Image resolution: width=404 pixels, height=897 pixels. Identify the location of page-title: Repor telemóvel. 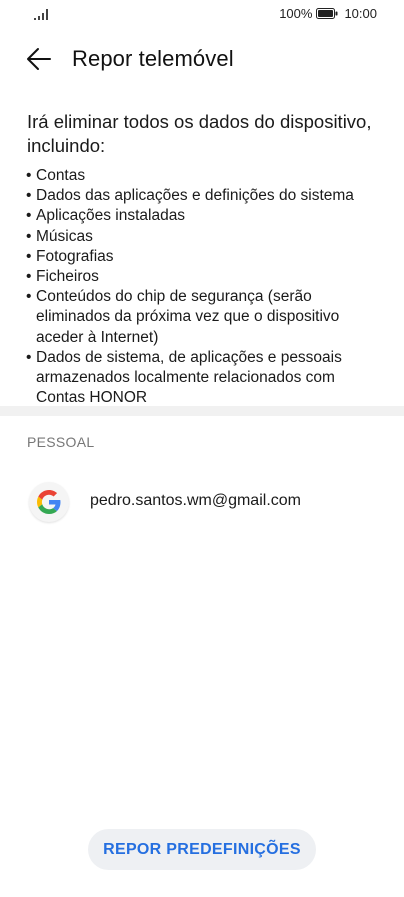
(153, 58).